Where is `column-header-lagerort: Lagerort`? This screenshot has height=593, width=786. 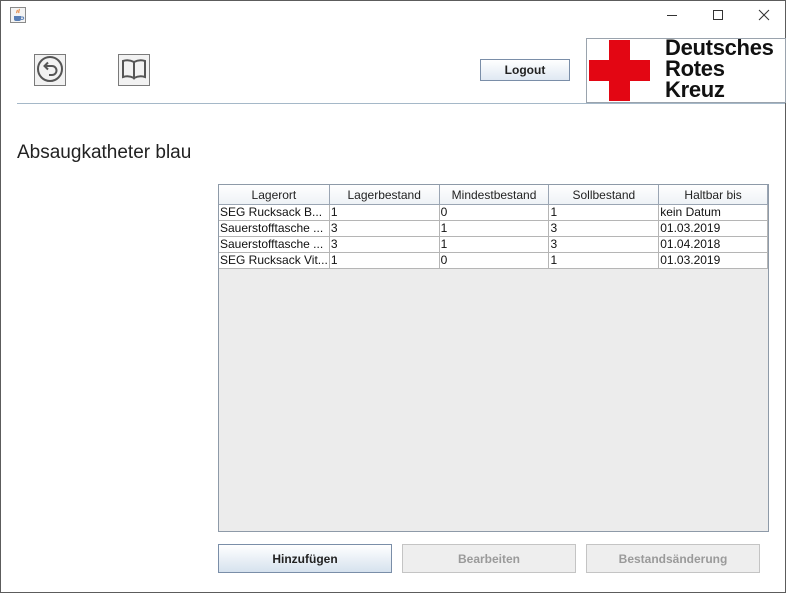
column-header-lagerort: Lagerort is located at coordinates (274, 195).